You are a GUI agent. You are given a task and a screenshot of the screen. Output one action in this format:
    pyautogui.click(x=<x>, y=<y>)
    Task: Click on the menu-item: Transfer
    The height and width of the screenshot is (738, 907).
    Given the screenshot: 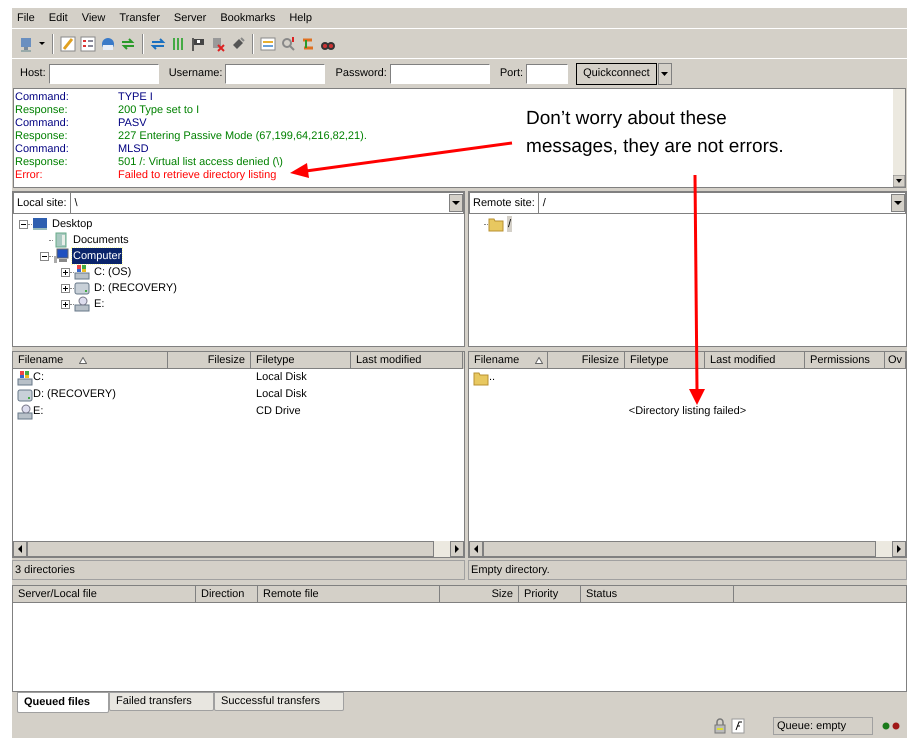 What is the action you would take?
    pyautogui.click(x=139, y=18)
    